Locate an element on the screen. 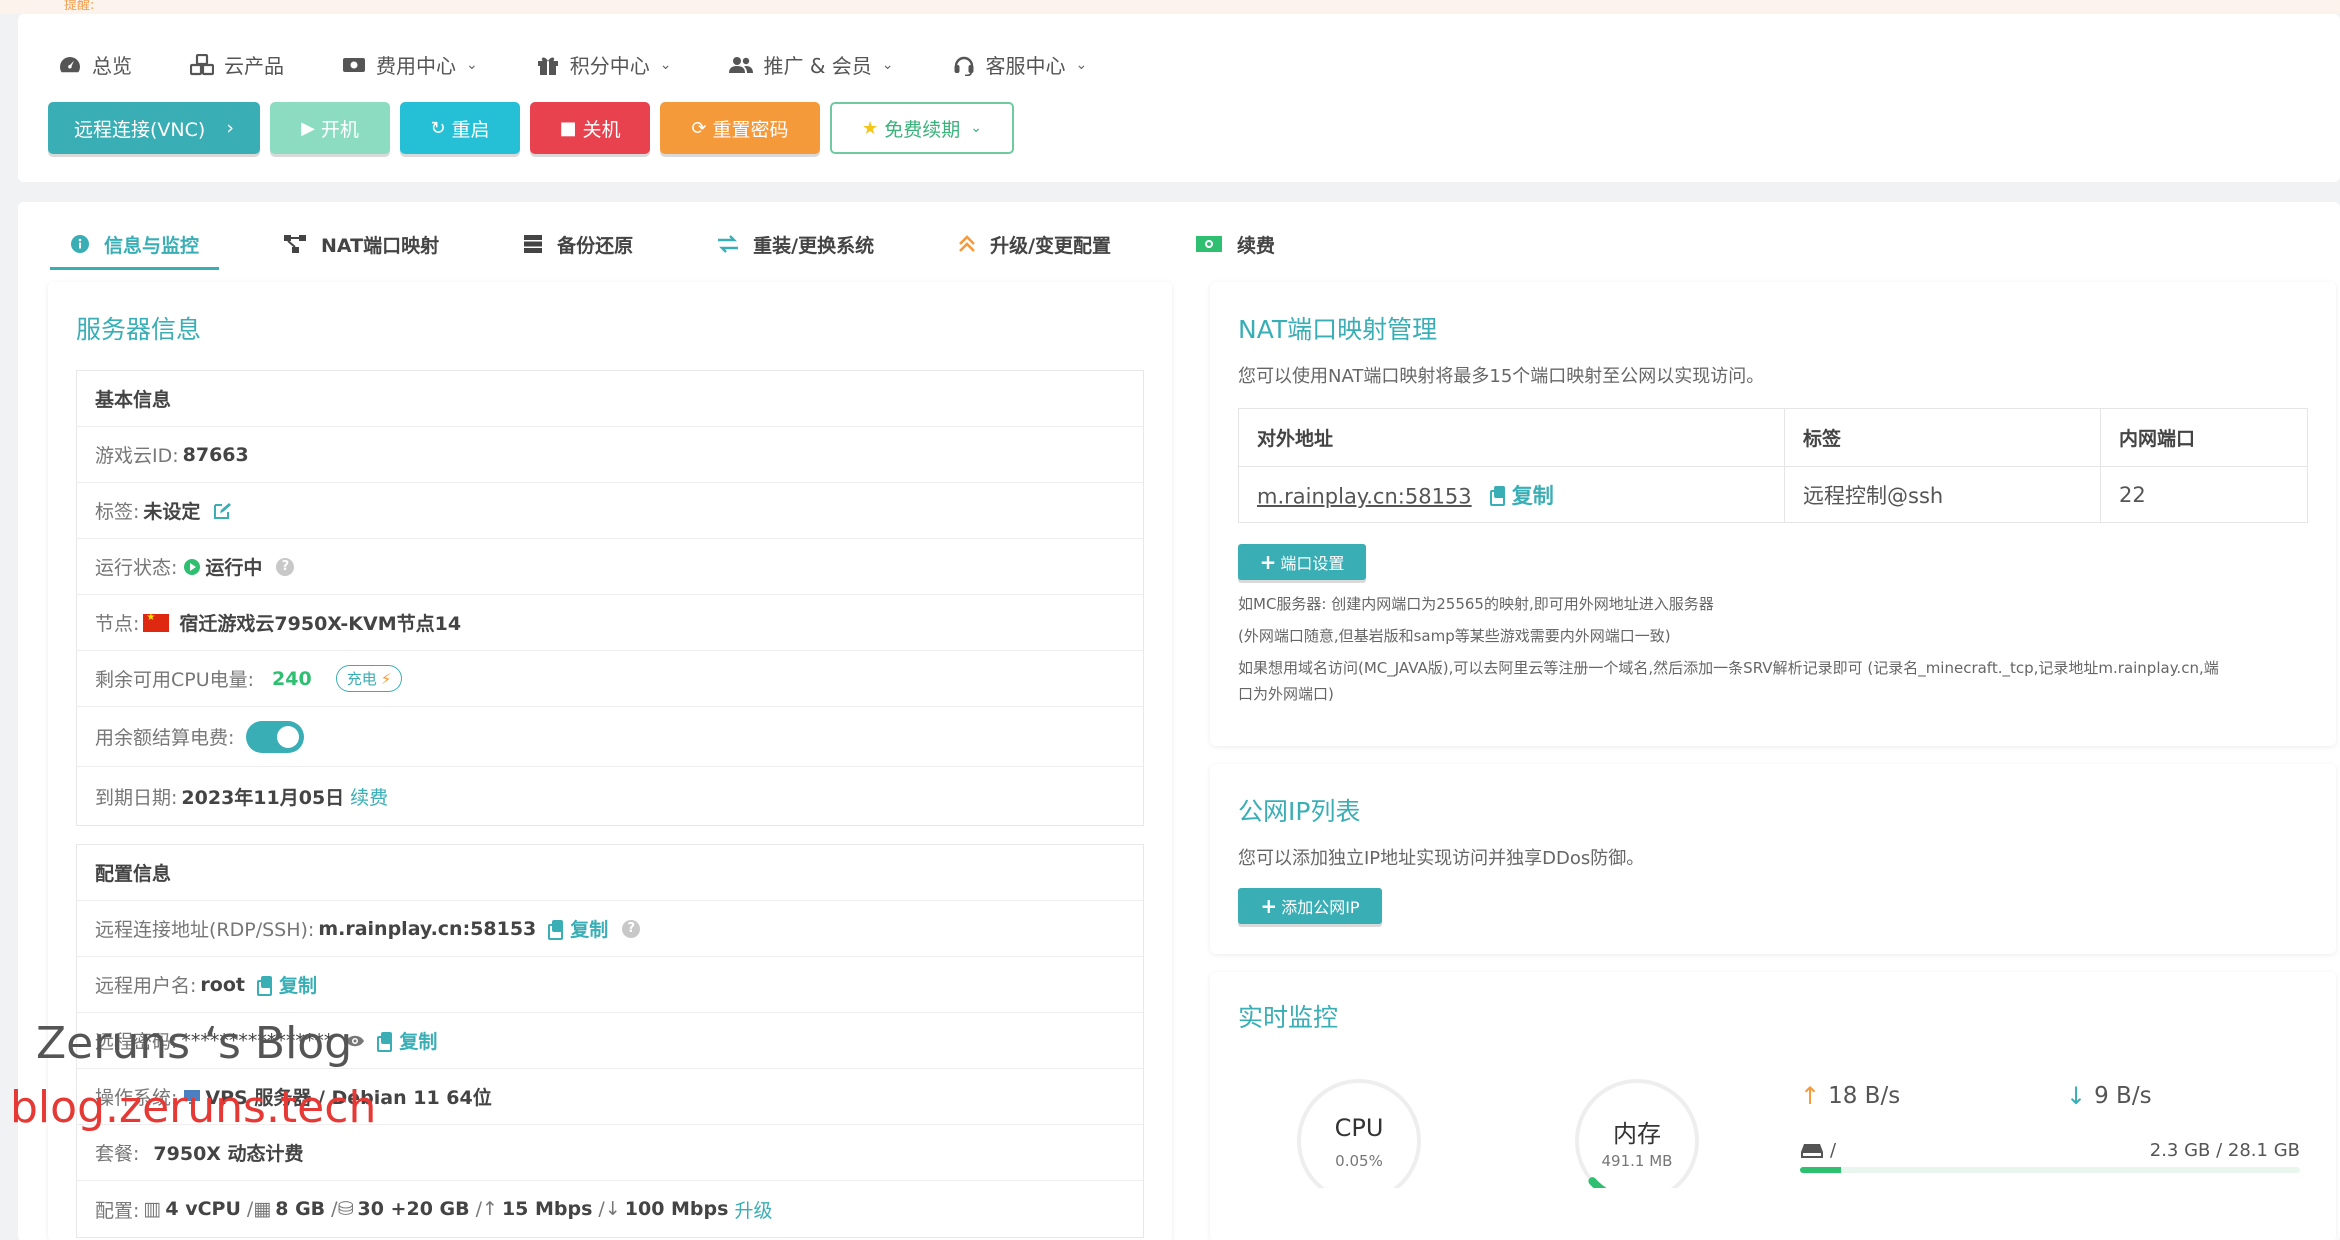 Image resolution: width=2340 pixels, height=1240 pixels. nav-item-cloud-products: 云产品 is located at coordinates (237, 64).